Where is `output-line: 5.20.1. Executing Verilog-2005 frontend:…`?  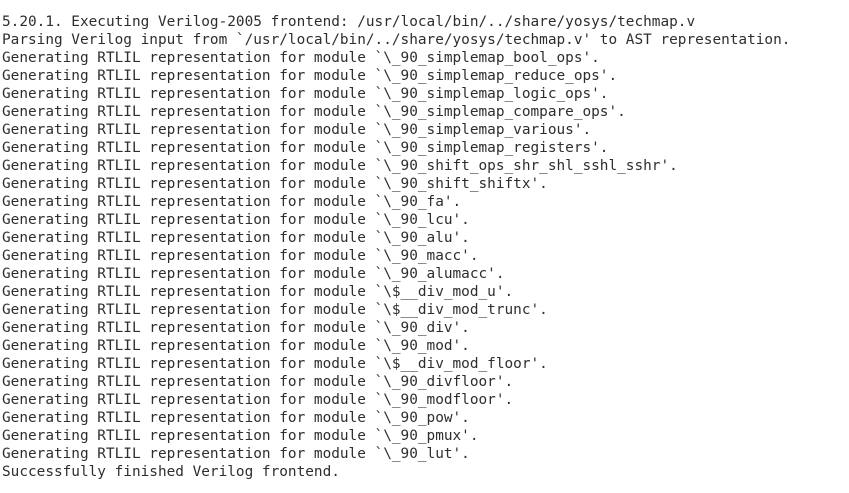 output-line: 5.20.1. Executing Verilog-2005 frontend:… is located at coordinates (349, 22).